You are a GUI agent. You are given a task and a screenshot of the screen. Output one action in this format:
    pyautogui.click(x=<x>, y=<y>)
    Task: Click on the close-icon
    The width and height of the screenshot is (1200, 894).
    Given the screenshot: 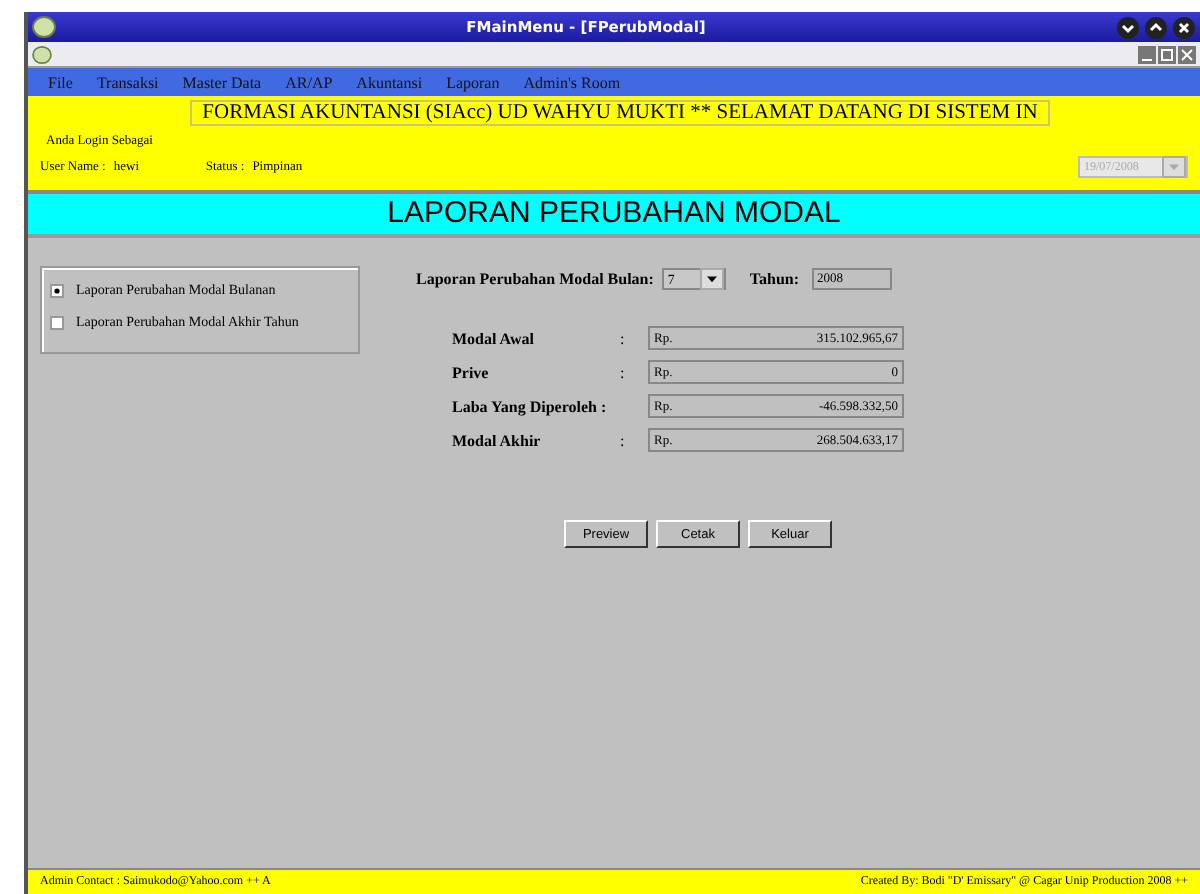 What is the action you would take?
    pyautogui.click(x=1184, y=27)
    